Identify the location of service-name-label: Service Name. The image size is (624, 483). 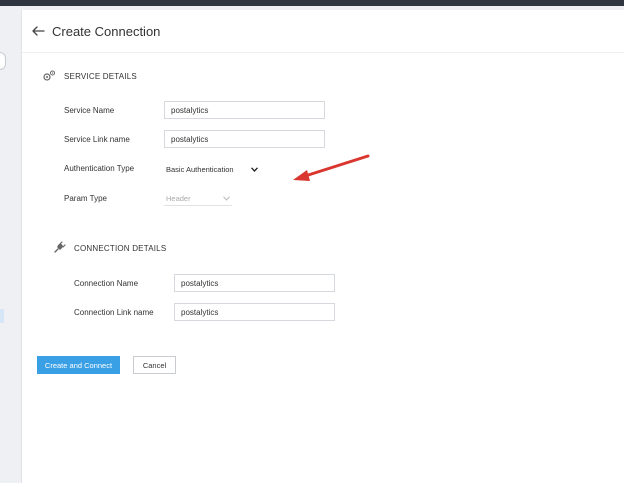
(89, 110).